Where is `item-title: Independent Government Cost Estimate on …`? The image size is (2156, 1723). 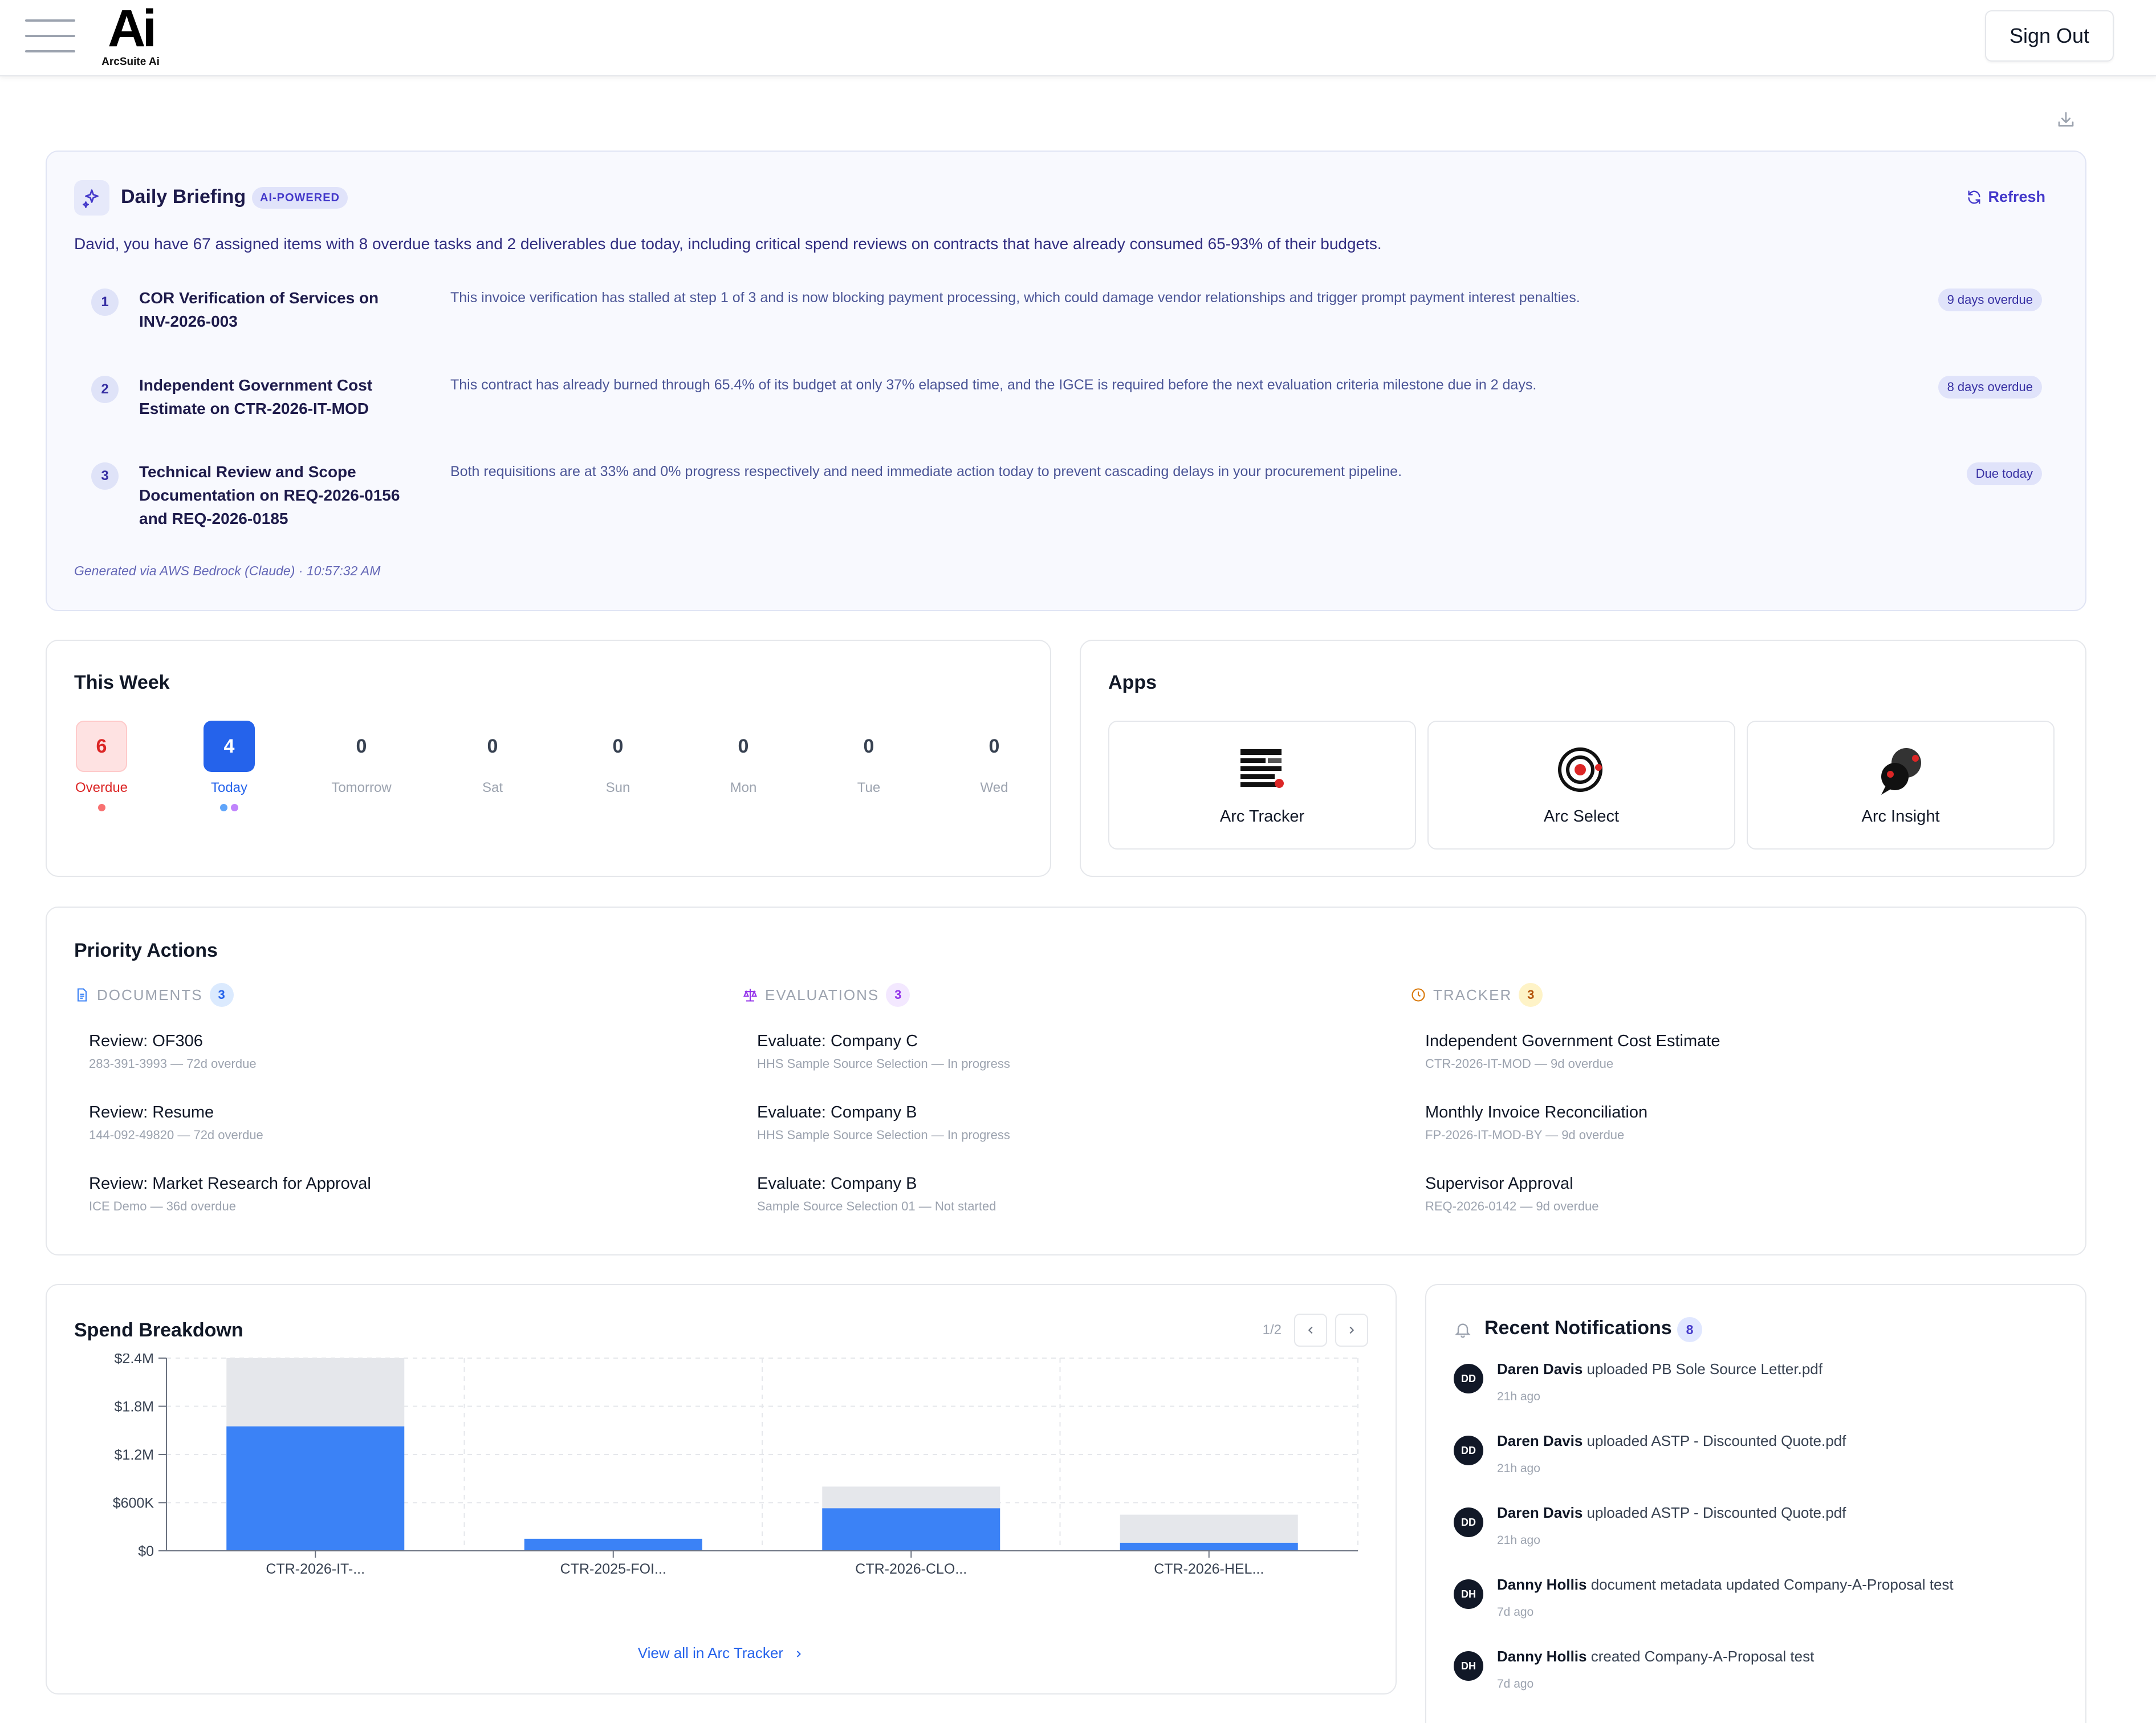 item-title: Independent Government Cost Estimate on … is located at coordinates (256, 397).